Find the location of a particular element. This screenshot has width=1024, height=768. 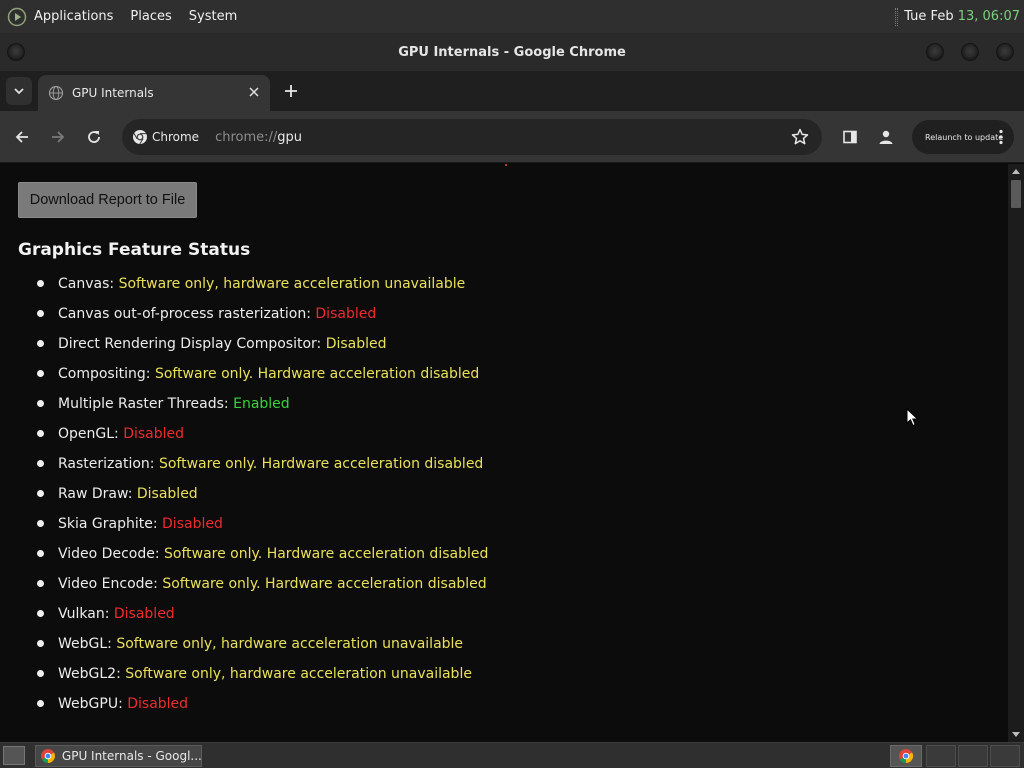

scroll-up-arrow-icon is located at coordinates (1016, 171).